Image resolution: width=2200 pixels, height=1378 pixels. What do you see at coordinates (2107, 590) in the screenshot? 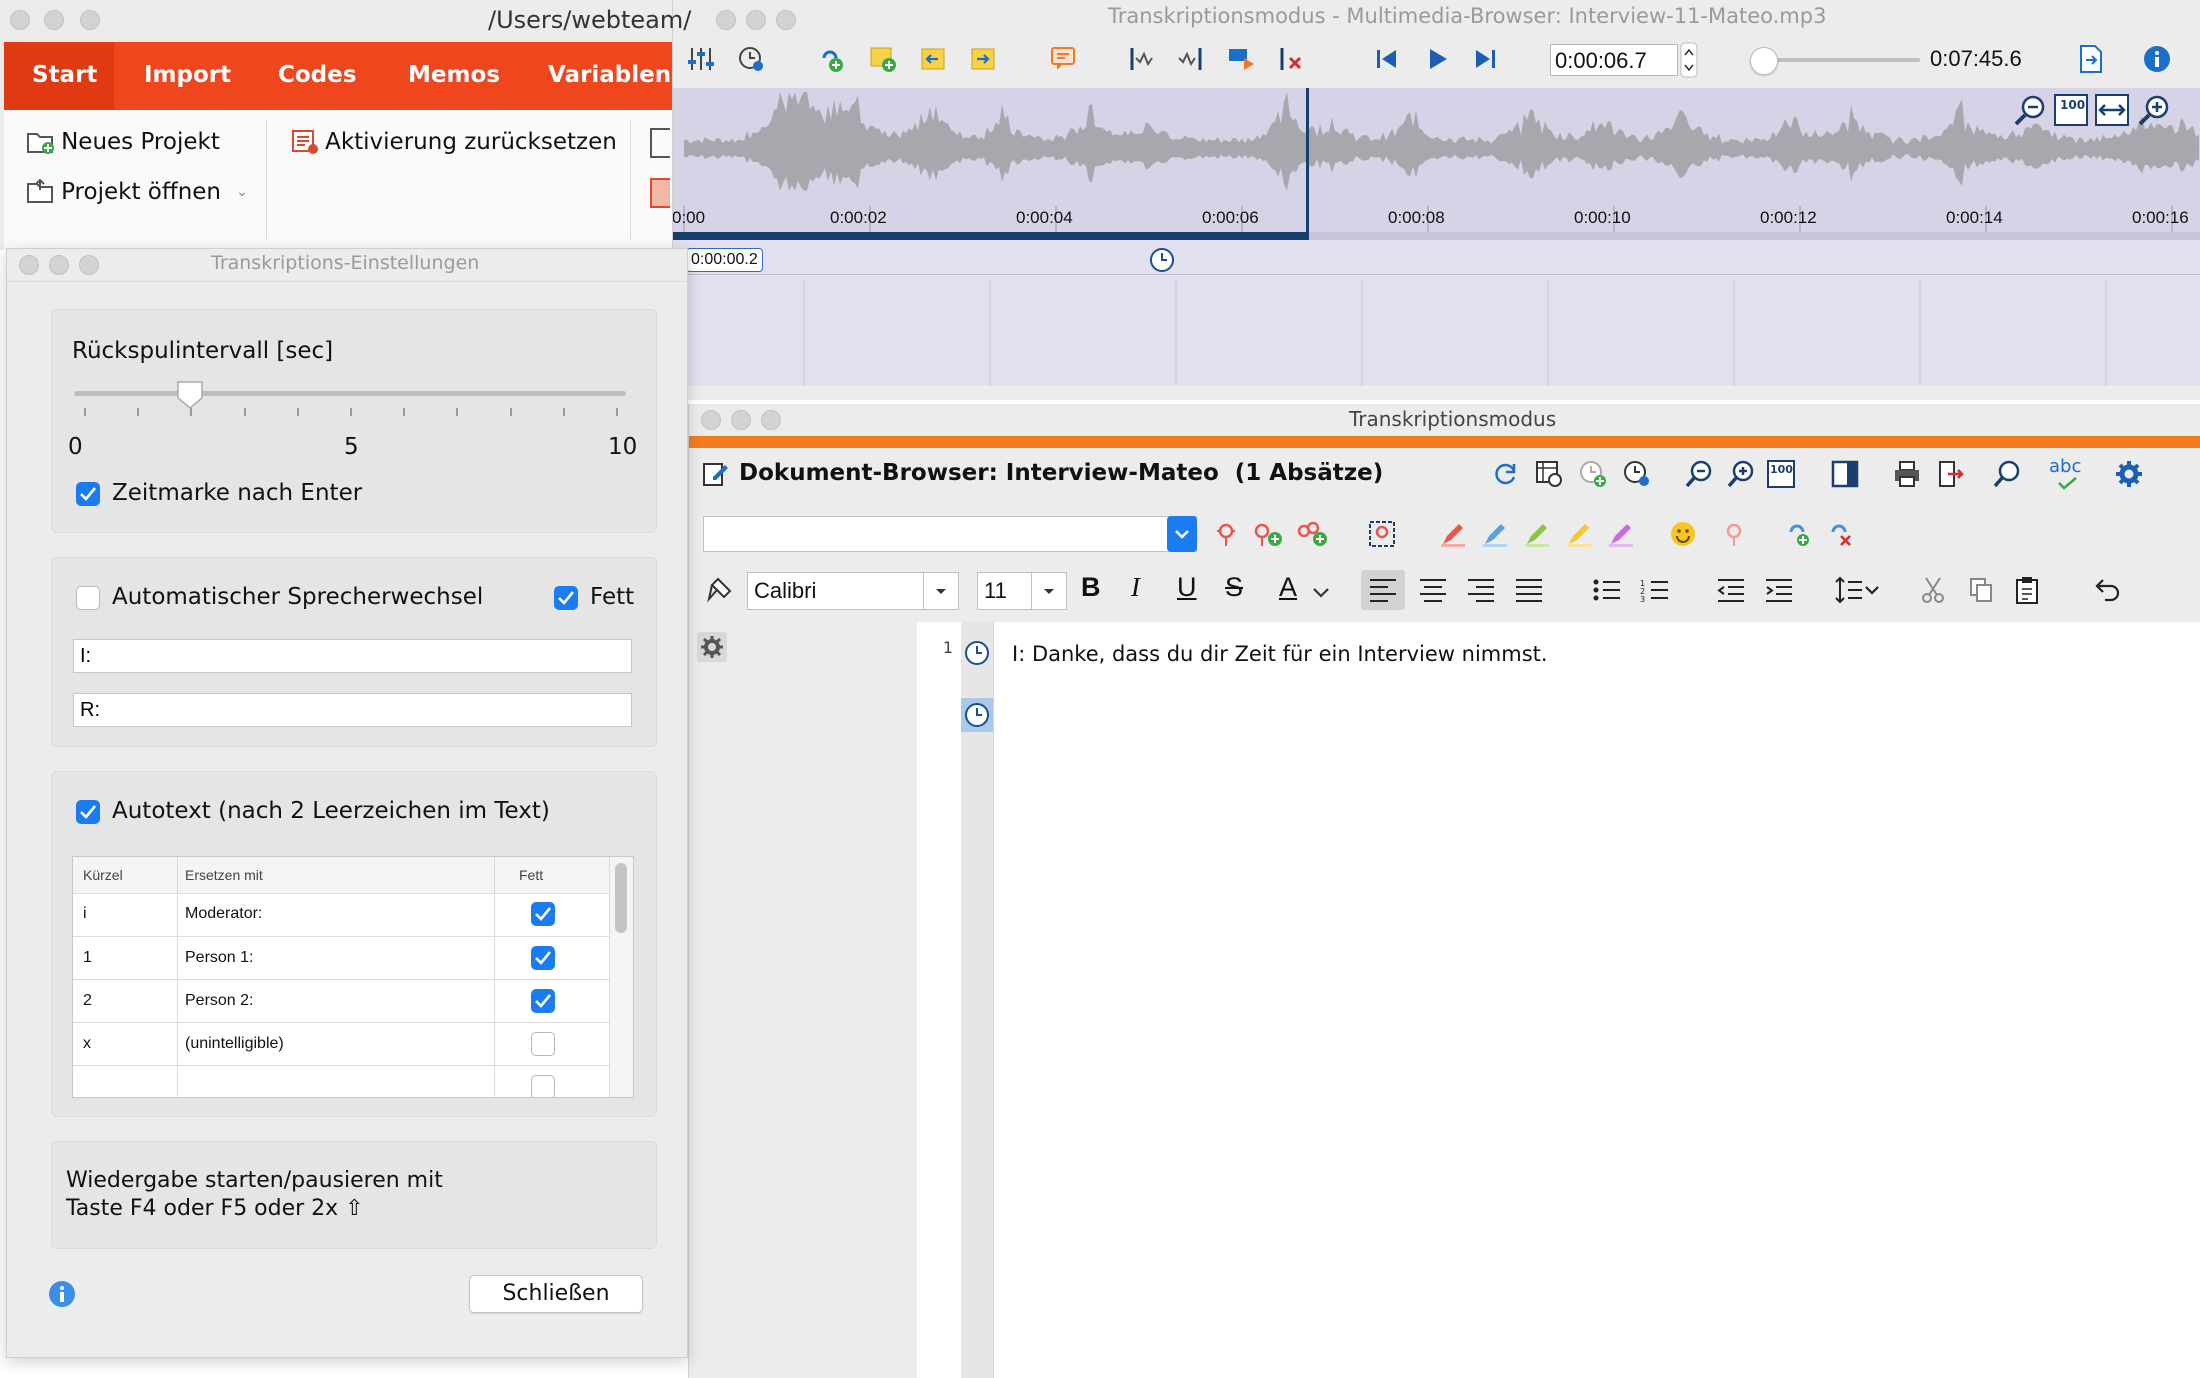
I see `undo-icon` at bounding box center [2107, 590].